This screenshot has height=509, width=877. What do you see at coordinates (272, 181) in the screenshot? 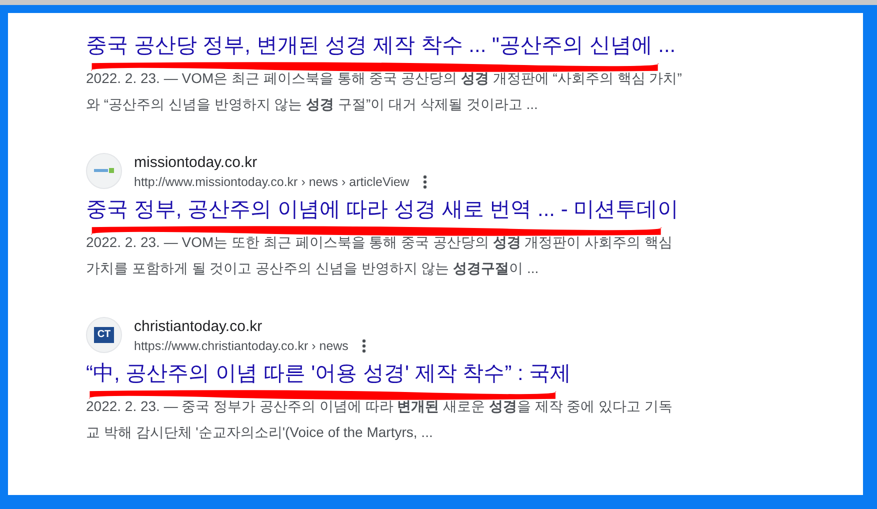
I see `result-url: http://www.missiontoday.co.kr › news › articleView` at bounding box center [272, 181].